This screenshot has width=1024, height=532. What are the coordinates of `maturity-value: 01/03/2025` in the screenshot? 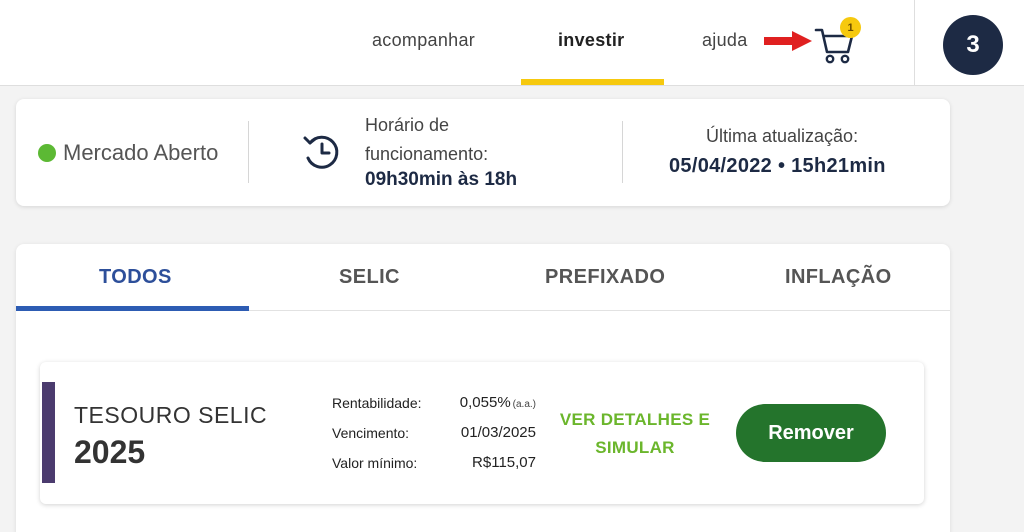 It's located at (498, 432).